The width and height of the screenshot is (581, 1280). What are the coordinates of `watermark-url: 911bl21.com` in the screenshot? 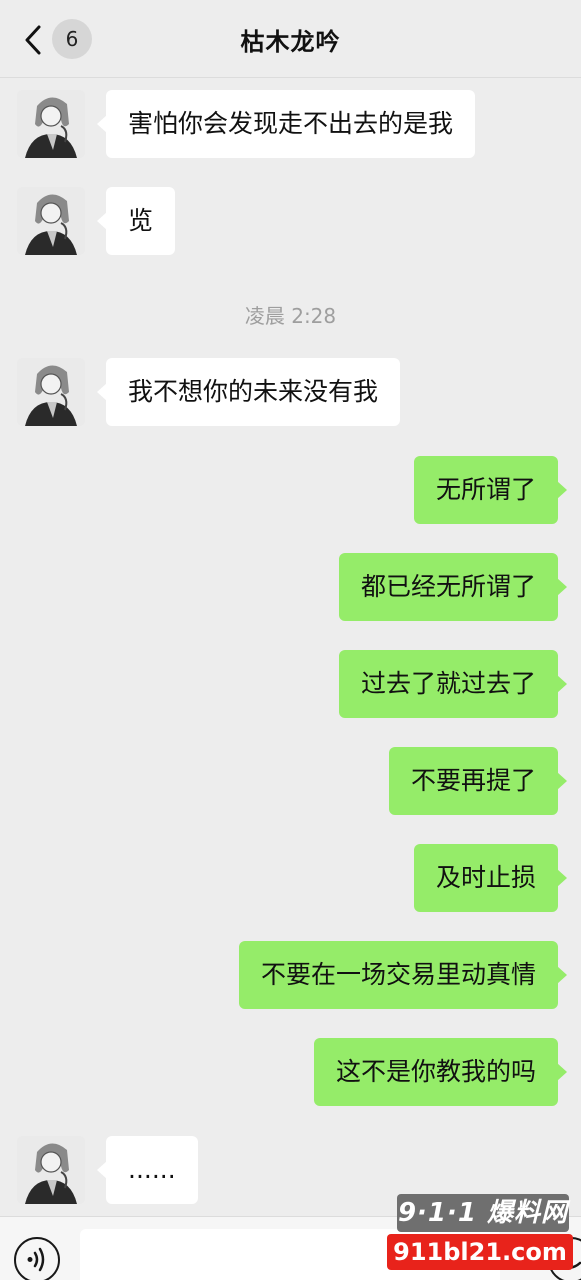 It's located at (480, 1252).